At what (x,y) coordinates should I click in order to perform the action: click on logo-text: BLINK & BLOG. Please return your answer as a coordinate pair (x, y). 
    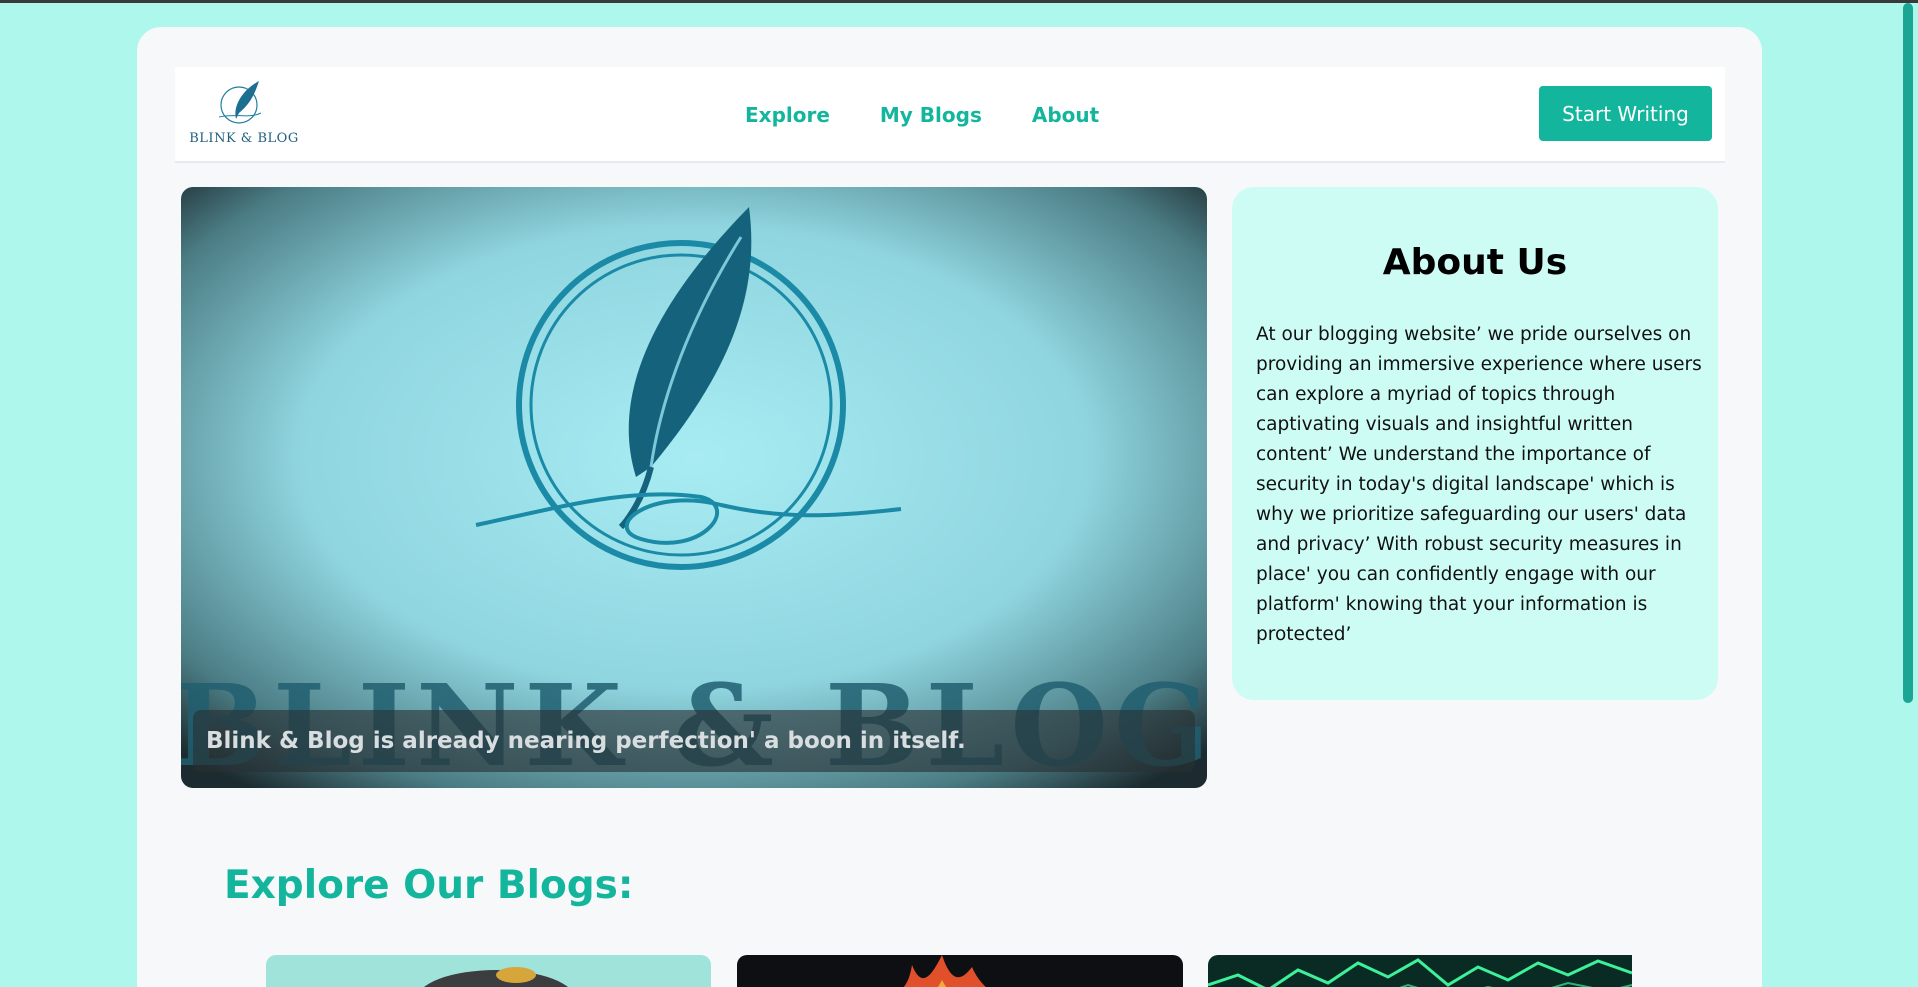
    Looking at the image, I should click on (244, 138).